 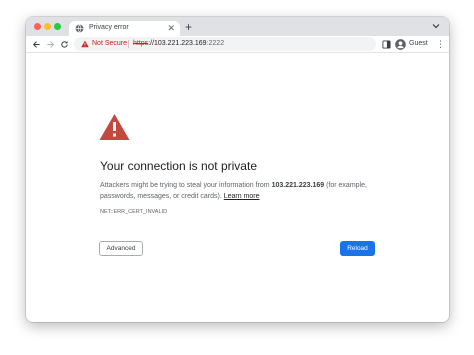 I want to click on window-maximize-button, so click(x=57, y=26).